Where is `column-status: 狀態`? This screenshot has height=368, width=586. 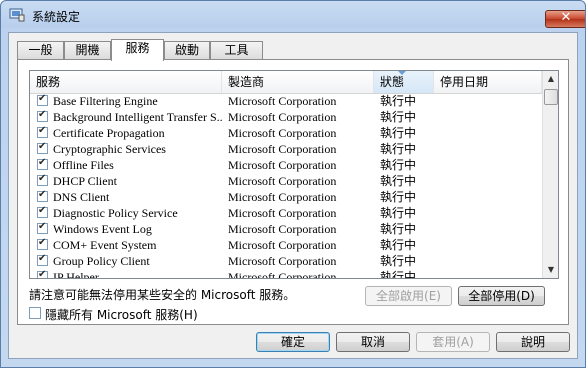
column-status: 狀態 is located at coordinates (404, 82).